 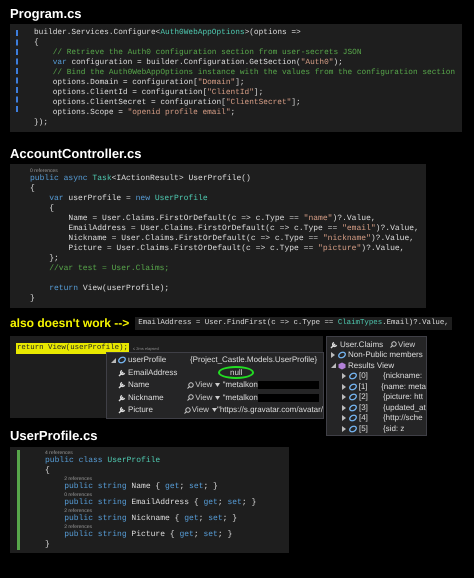 I want to click on code-line: public class UserProfile, so click(x=103, y=461).